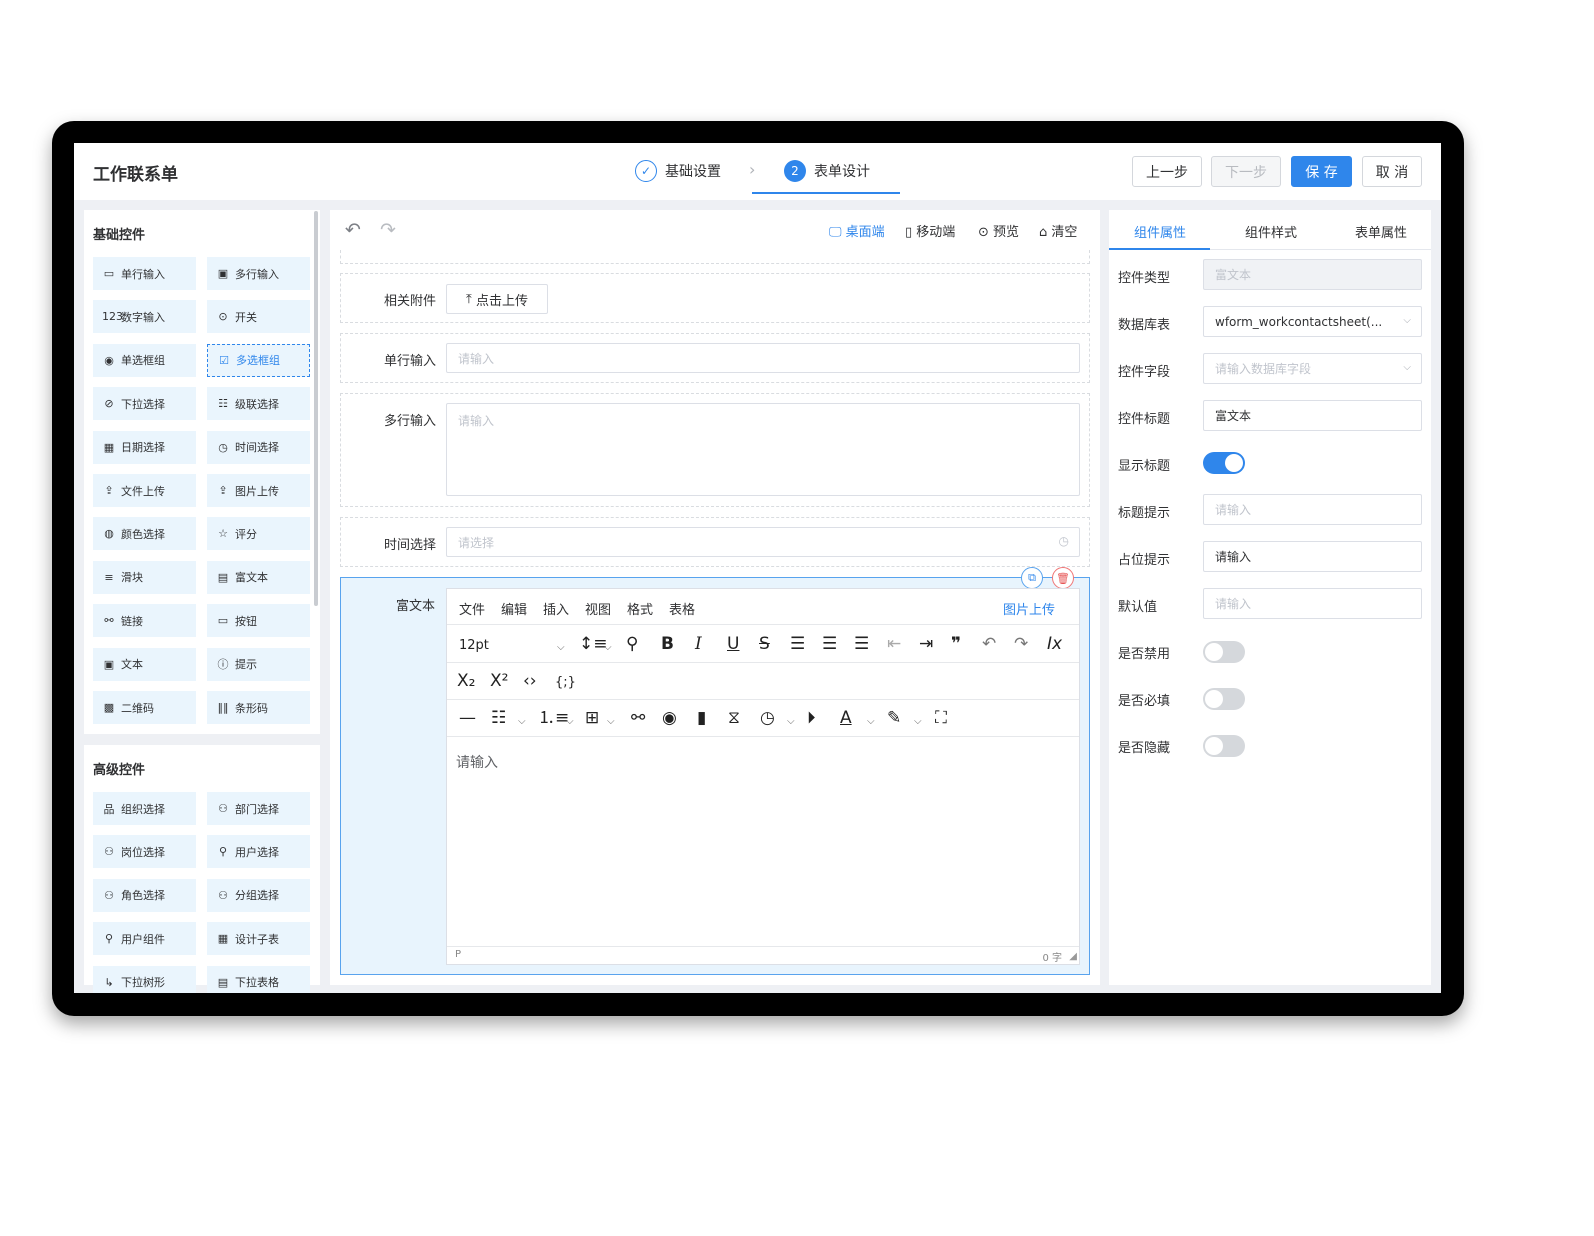 This screenshot has height=1236, width=1594. I want to click on form-field-time: 时间选择 请选择 ◷, so click(715, 542).